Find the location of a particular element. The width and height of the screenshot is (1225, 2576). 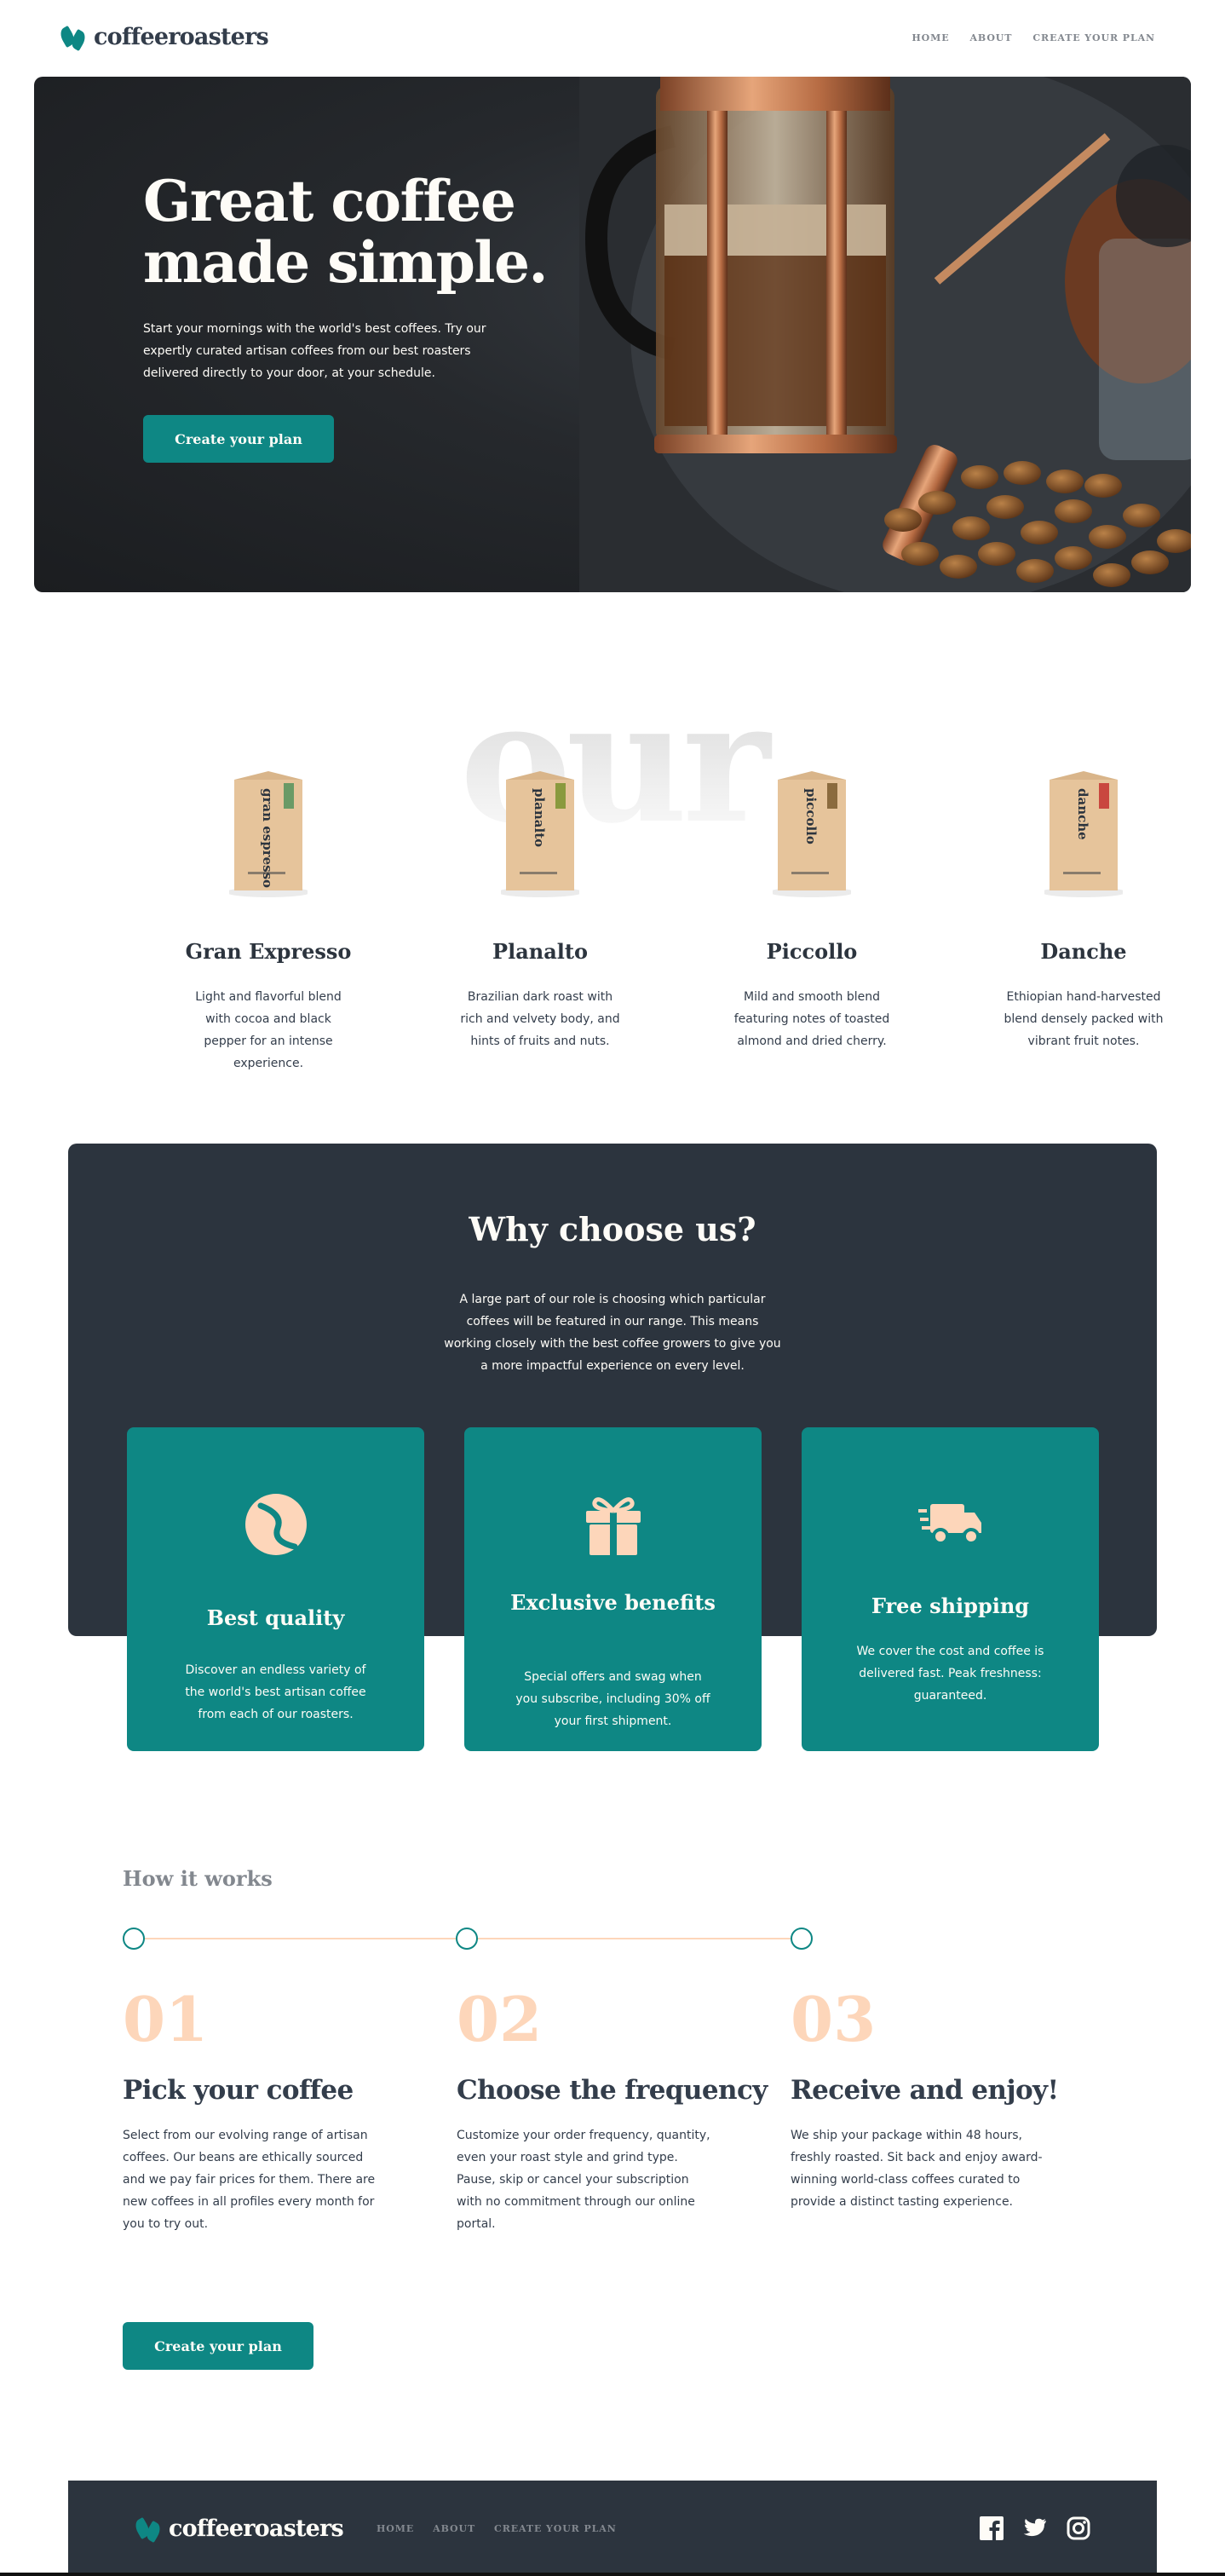

package-label: danche is located at coordinates (1082, 814).